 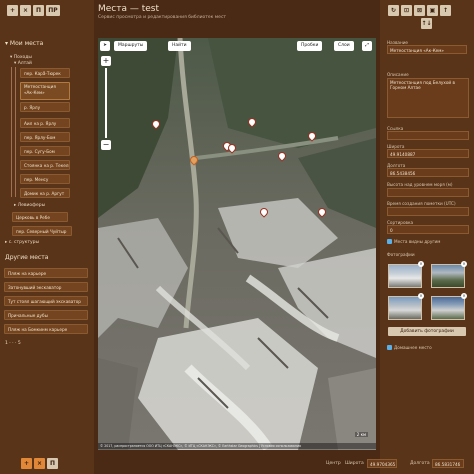 I want to click on altitude-field, so click(x=428, y=192).